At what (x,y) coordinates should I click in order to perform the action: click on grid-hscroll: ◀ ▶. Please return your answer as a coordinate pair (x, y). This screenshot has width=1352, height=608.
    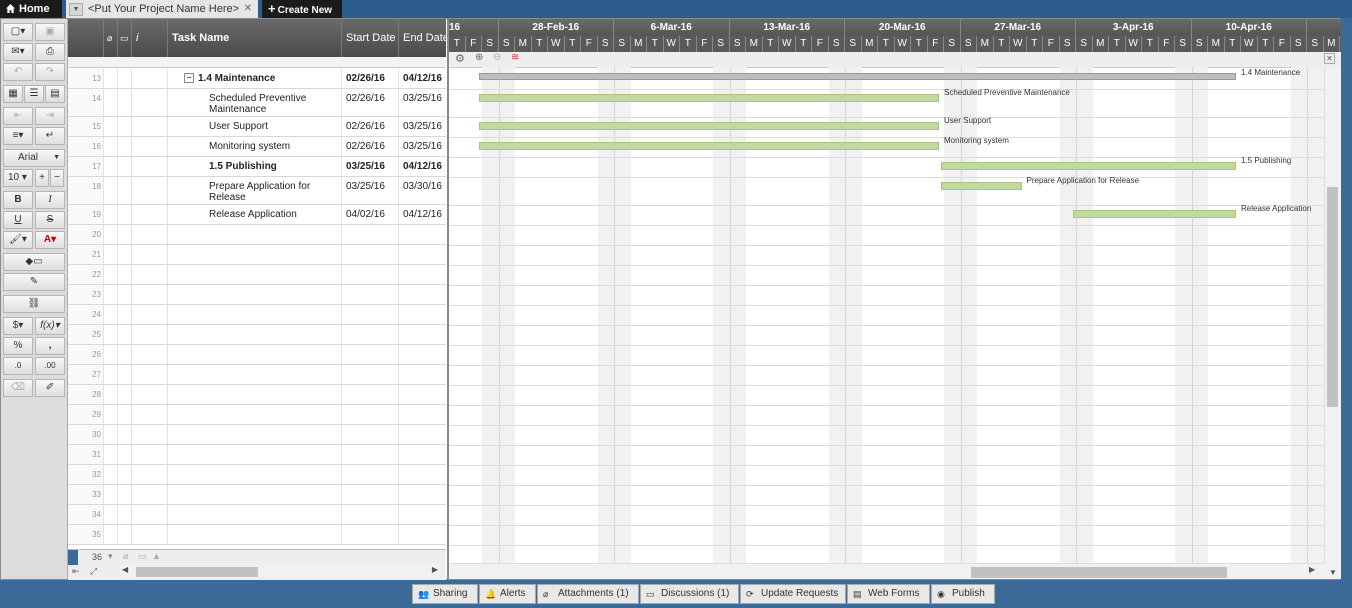
    Looking at the image, I should click on (280, 571).